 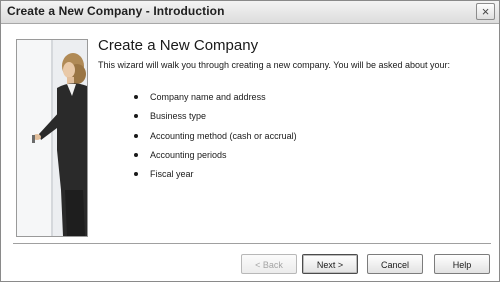 What do you see at coordinates (116, 11) in the screenshot?
I see `window-title: Create a New Company - Introduction` at bounding box center [116, 11].